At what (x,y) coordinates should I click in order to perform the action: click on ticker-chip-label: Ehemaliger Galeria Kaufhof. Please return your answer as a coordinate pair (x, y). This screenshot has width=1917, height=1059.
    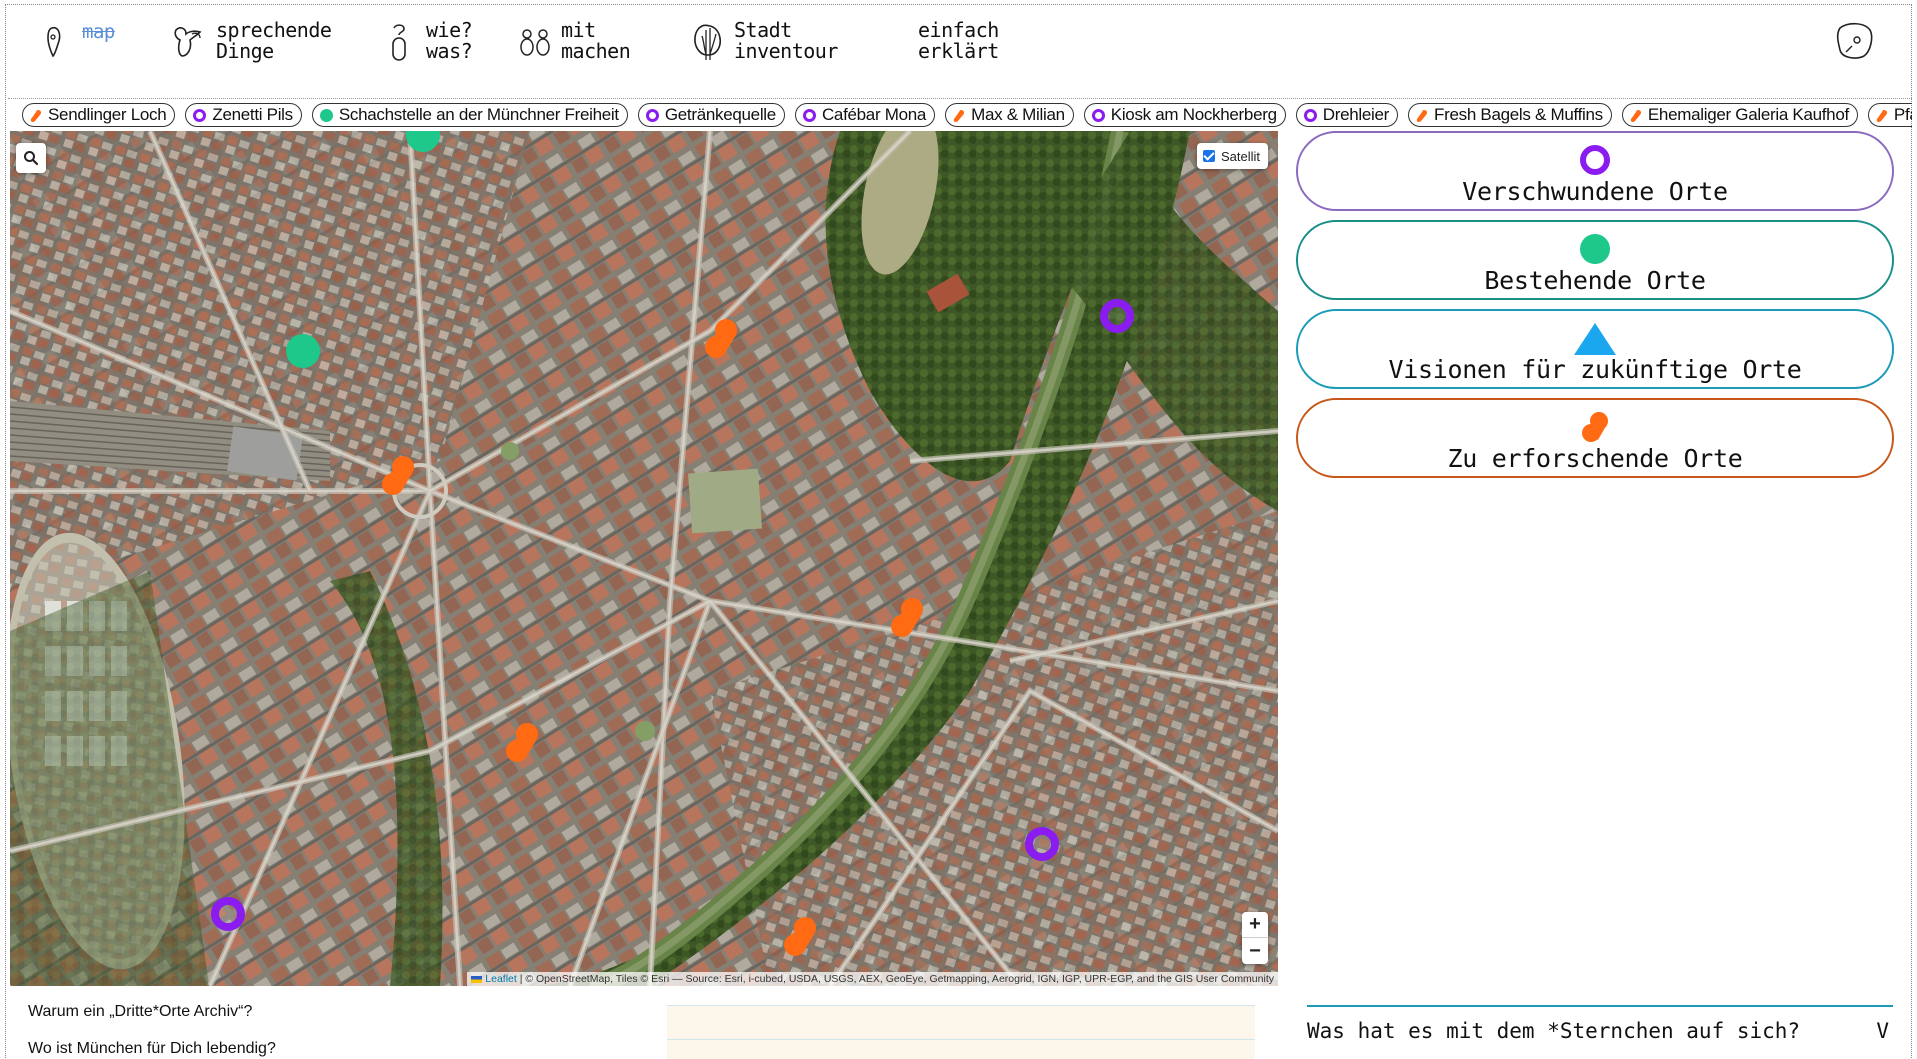
    Looking at the image, I should click on (1748, 114).